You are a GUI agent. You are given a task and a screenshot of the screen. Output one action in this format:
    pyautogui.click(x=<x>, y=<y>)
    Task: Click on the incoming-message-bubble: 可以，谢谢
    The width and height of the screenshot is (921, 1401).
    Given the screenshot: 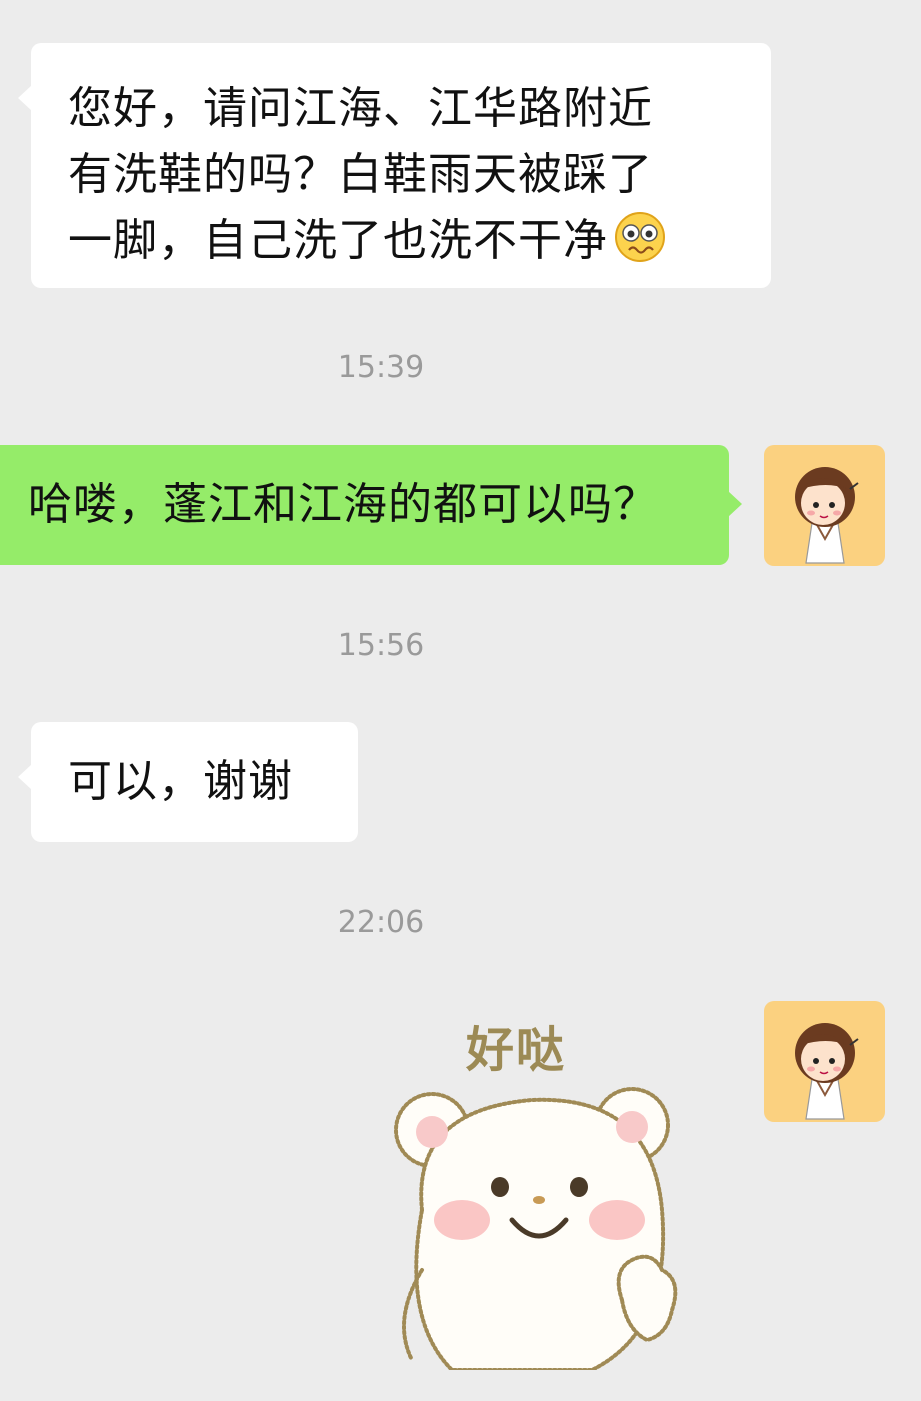 What is the action you would take?
    pyautogui.click(x=188, y=782)
    